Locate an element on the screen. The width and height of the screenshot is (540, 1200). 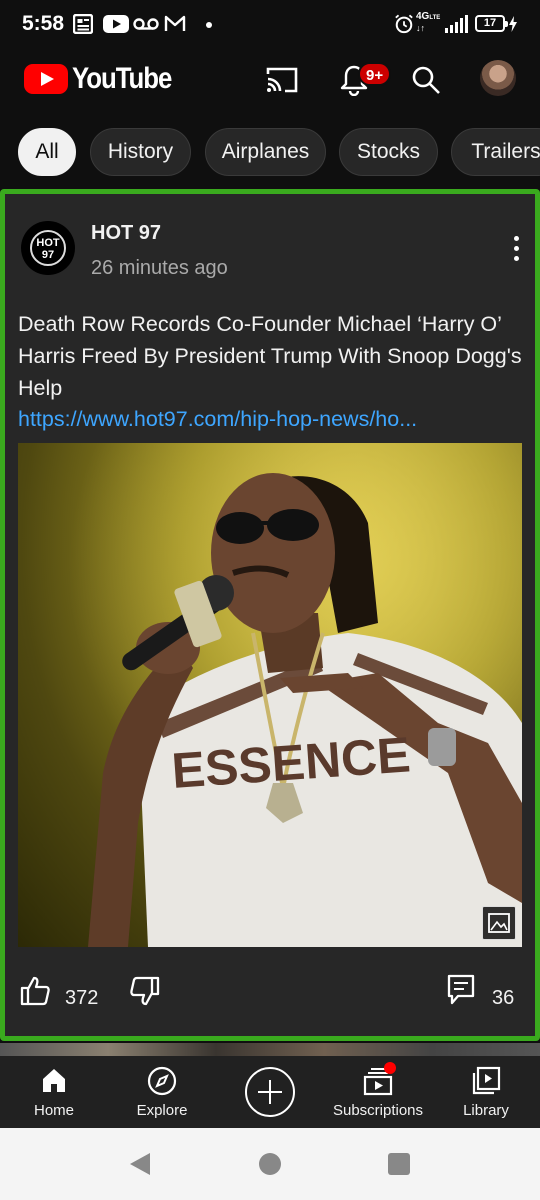
like-count: 372 is located at coordinates (82, 998).